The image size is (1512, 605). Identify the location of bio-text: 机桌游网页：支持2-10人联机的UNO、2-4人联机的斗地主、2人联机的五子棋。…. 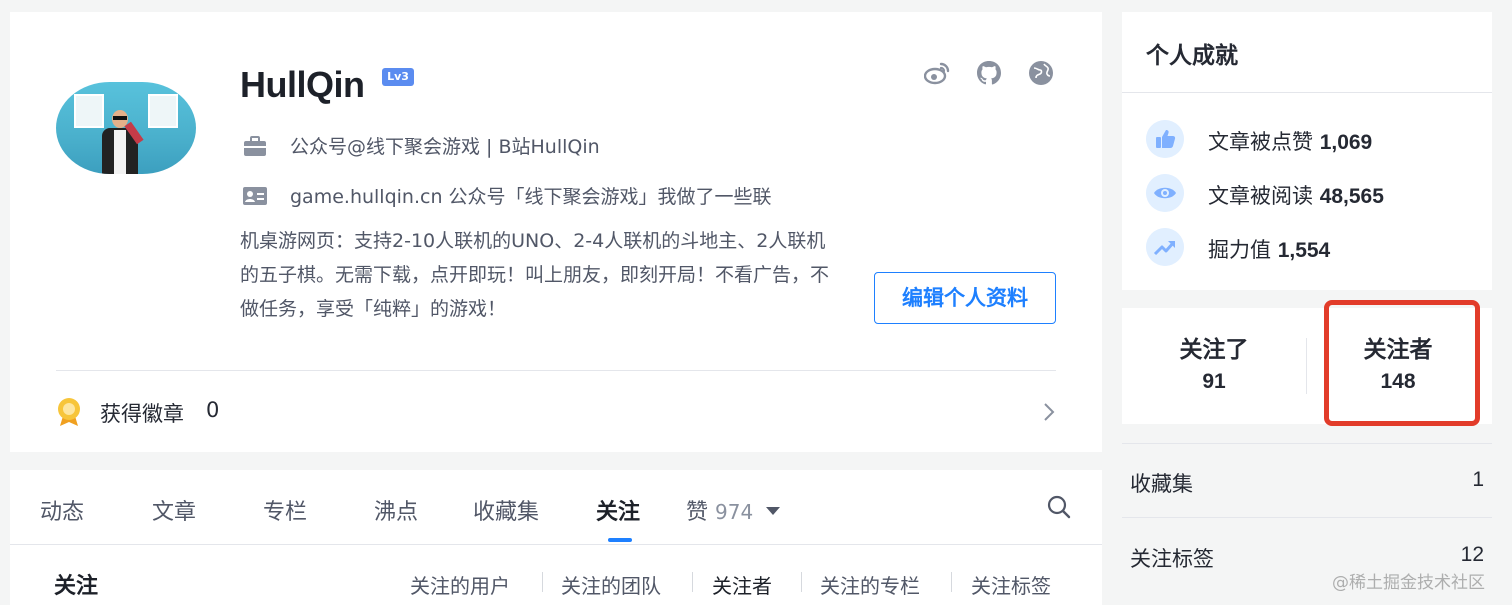
(535, 275).